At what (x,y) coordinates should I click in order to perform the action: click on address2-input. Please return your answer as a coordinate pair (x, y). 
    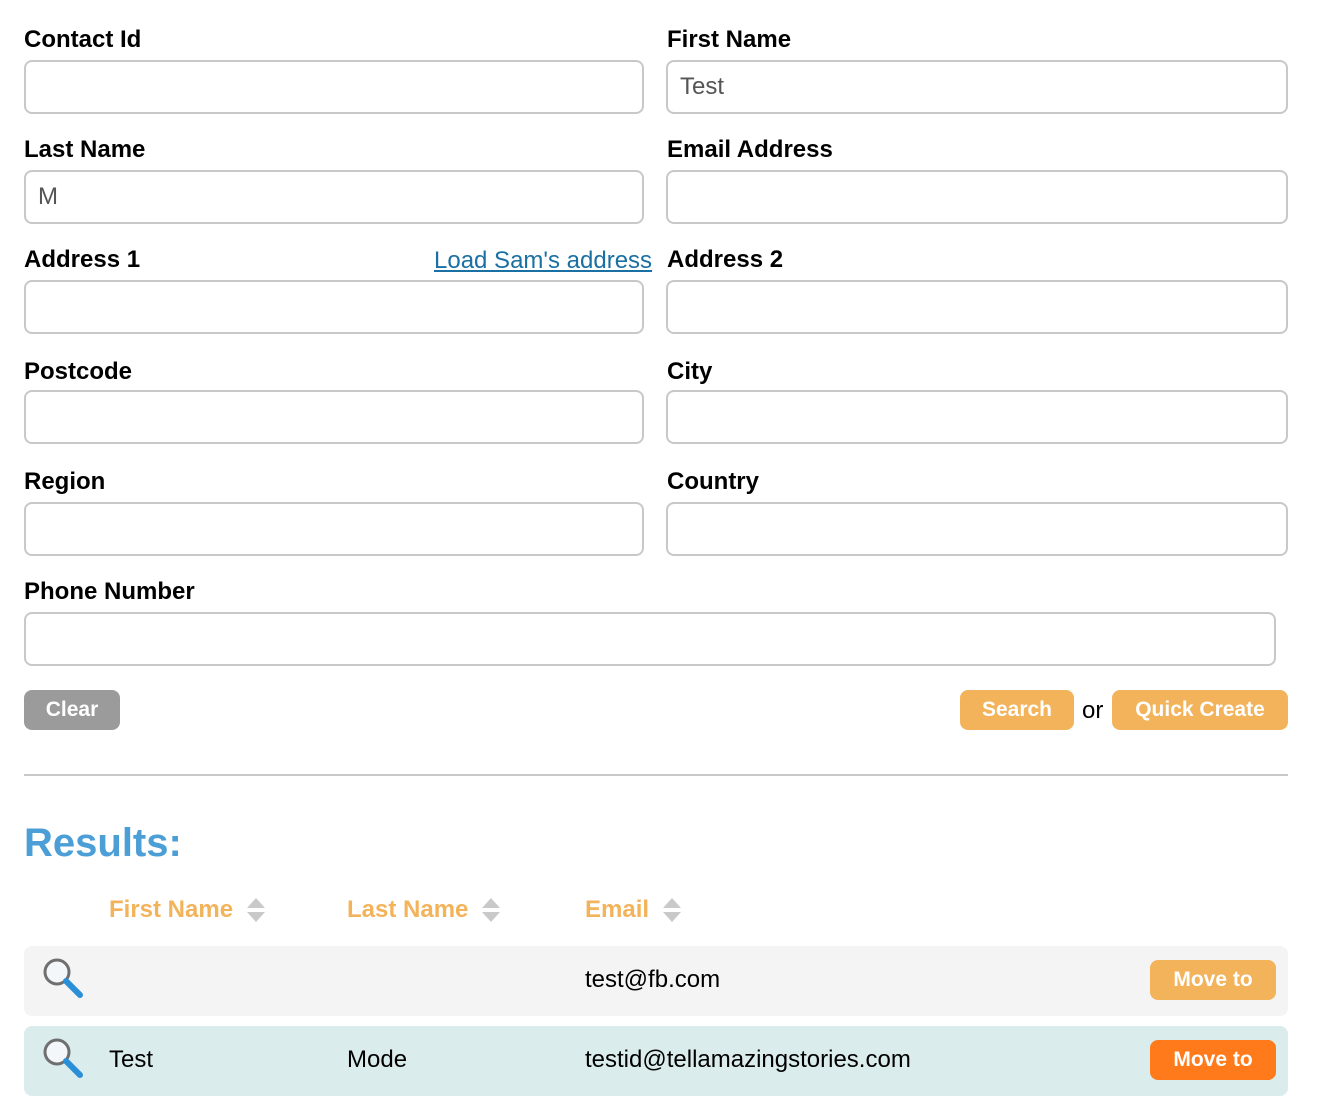
    Looking at the image, I should click on (977, 307).